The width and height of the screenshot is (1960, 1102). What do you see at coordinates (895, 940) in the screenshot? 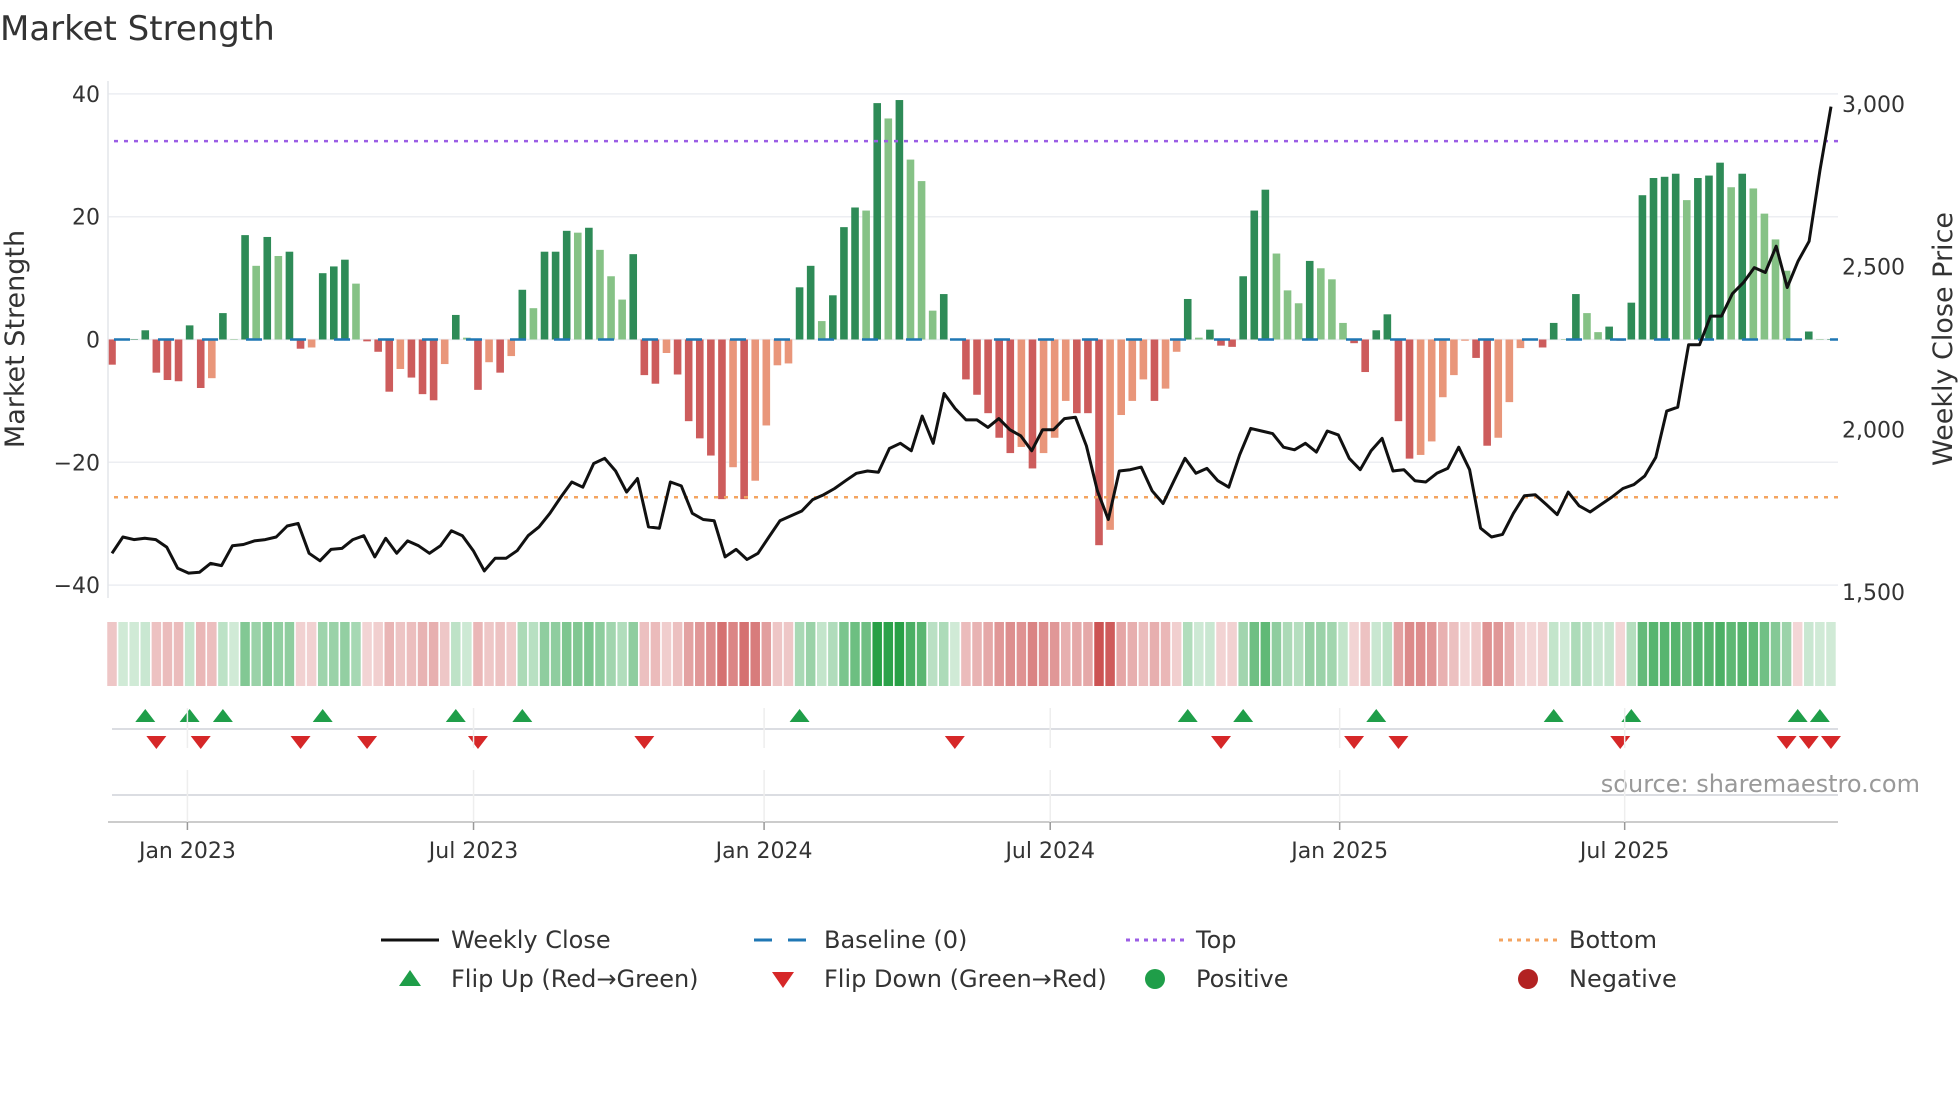
I see `legend-label: Baseline (0)` at bounding box center [895, 940].